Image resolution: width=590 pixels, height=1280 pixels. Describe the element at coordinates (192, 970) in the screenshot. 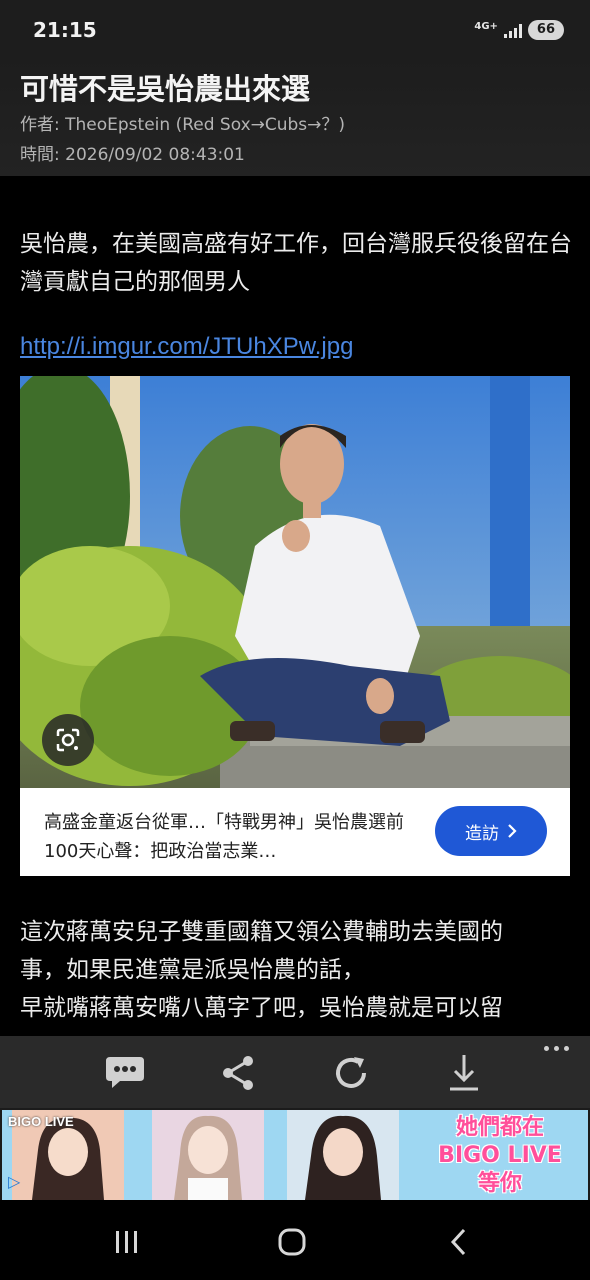

I see `paragraph-line: 事，如果民進黨是派吳怡農的話，` at that location.